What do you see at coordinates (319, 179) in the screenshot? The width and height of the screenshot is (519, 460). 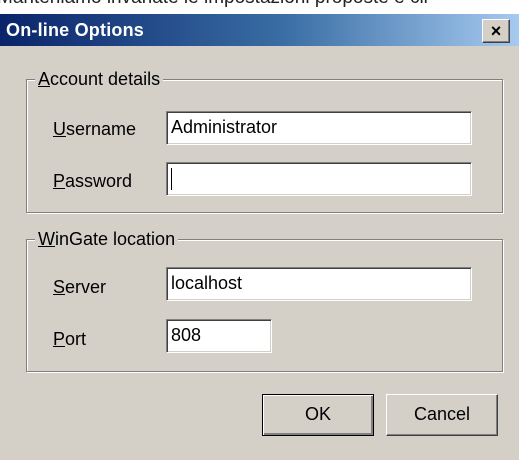 I see `password-field` at bounding box center [319, 179].